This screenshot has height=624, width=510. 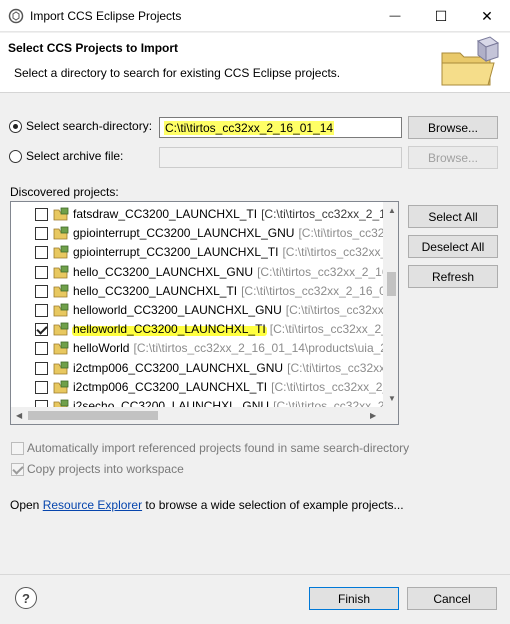 What do you see at coordinates (17, 469) in the screenshot?
I see `copy-projects-checkbox` at bounding box center [17, 469].